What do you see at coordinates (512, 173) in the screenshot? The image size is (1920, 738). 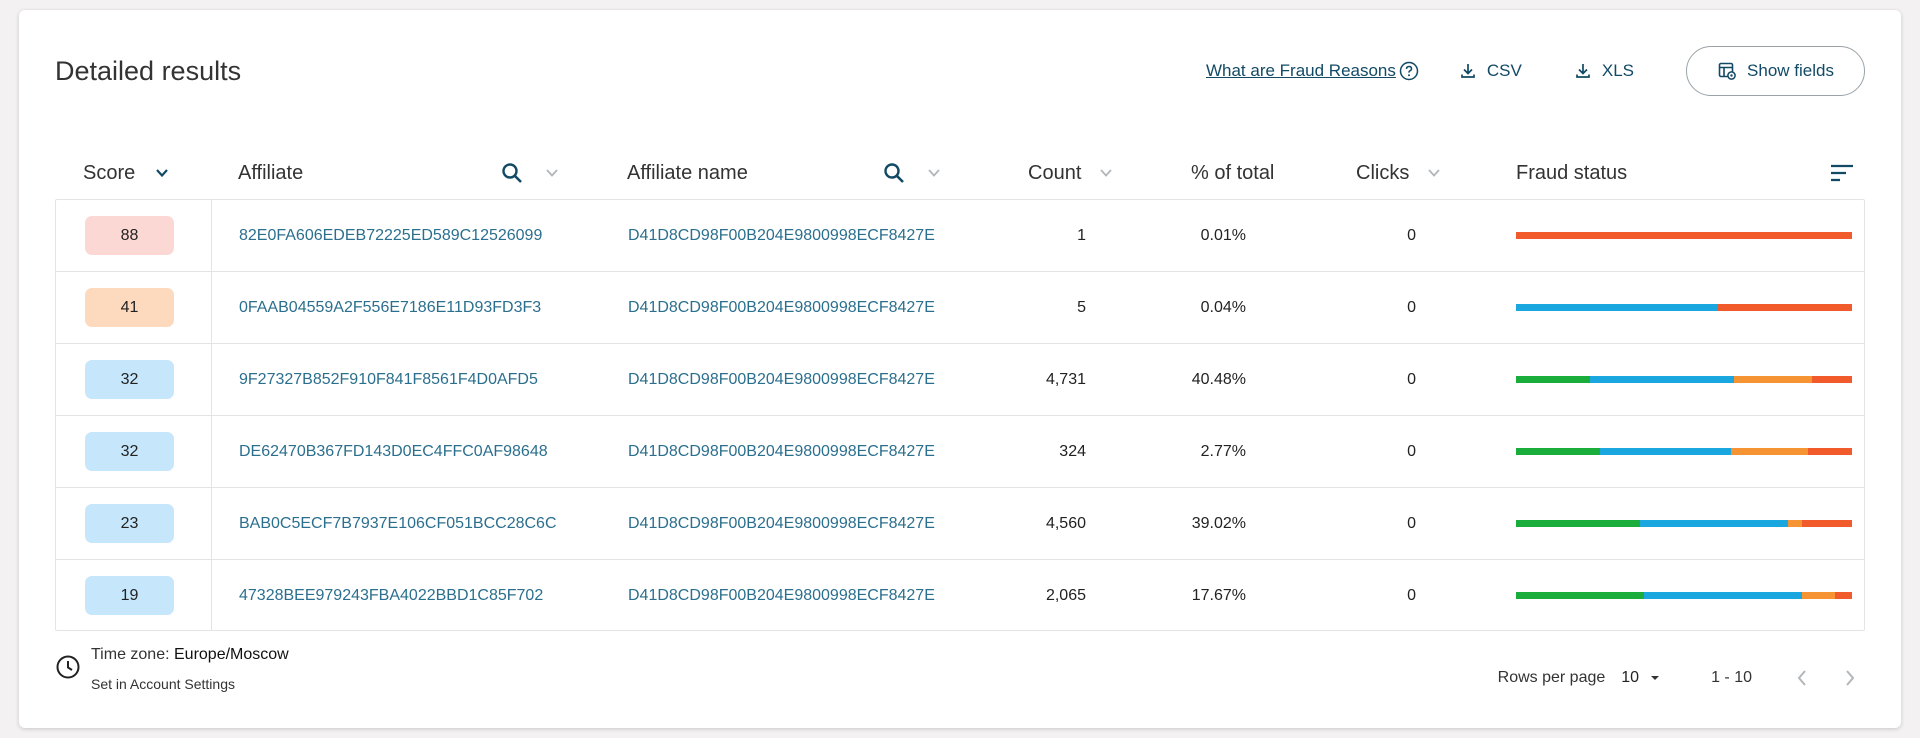 I see `affiliate-search-button` at bounding box center [512, 173].